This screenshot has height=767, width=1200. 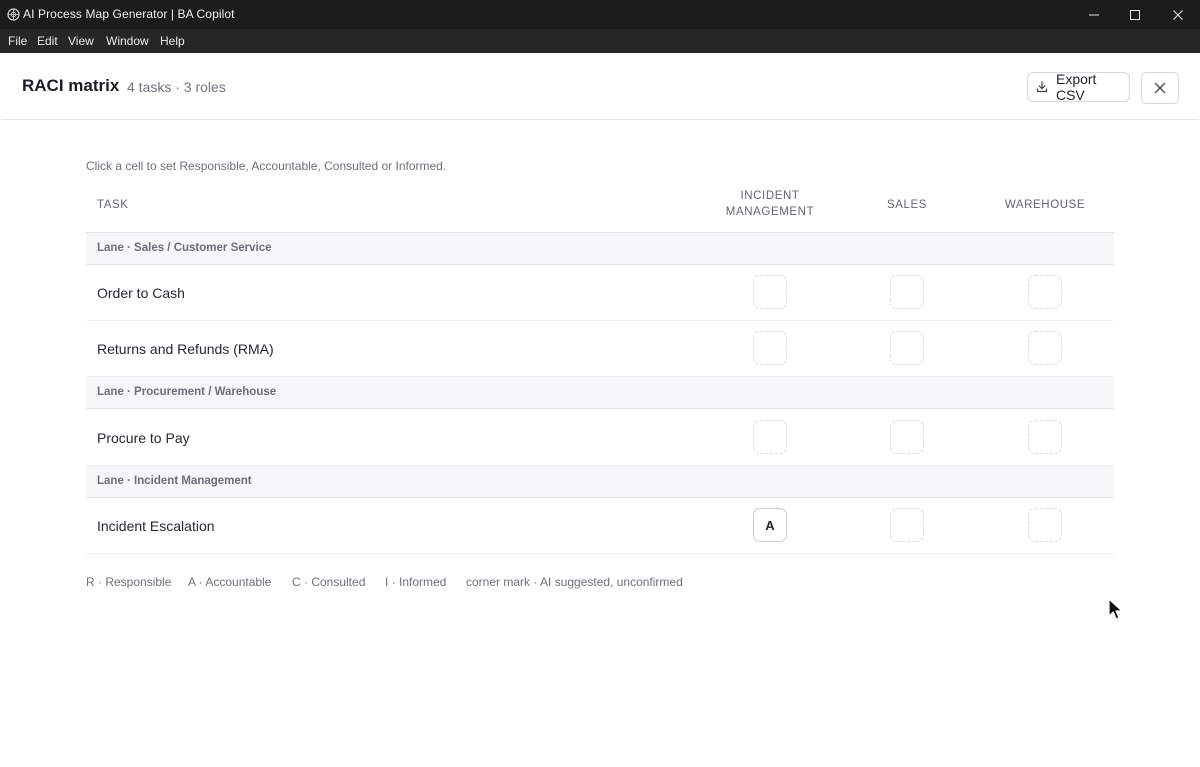 What do you see at coordinates (770, 196) in the screenshot?
I see `column-header-line: INCIDENT` at bounding box center [770, 196].